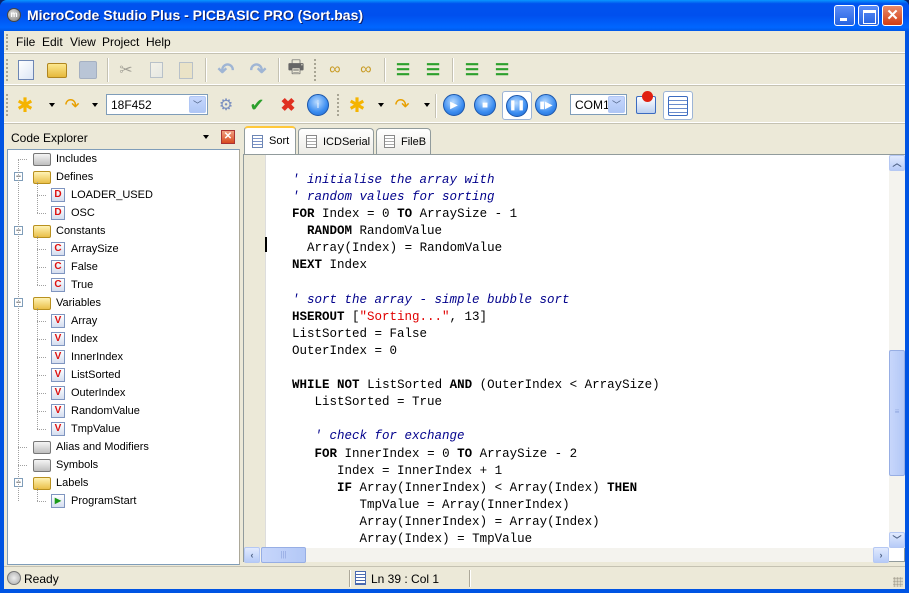 Image resolution: width=909 pixels, height=593 pixels. What do you see at coordinates (156, 70) in the screenshot?
I see `copy-button` at bounding box center [156, 70].